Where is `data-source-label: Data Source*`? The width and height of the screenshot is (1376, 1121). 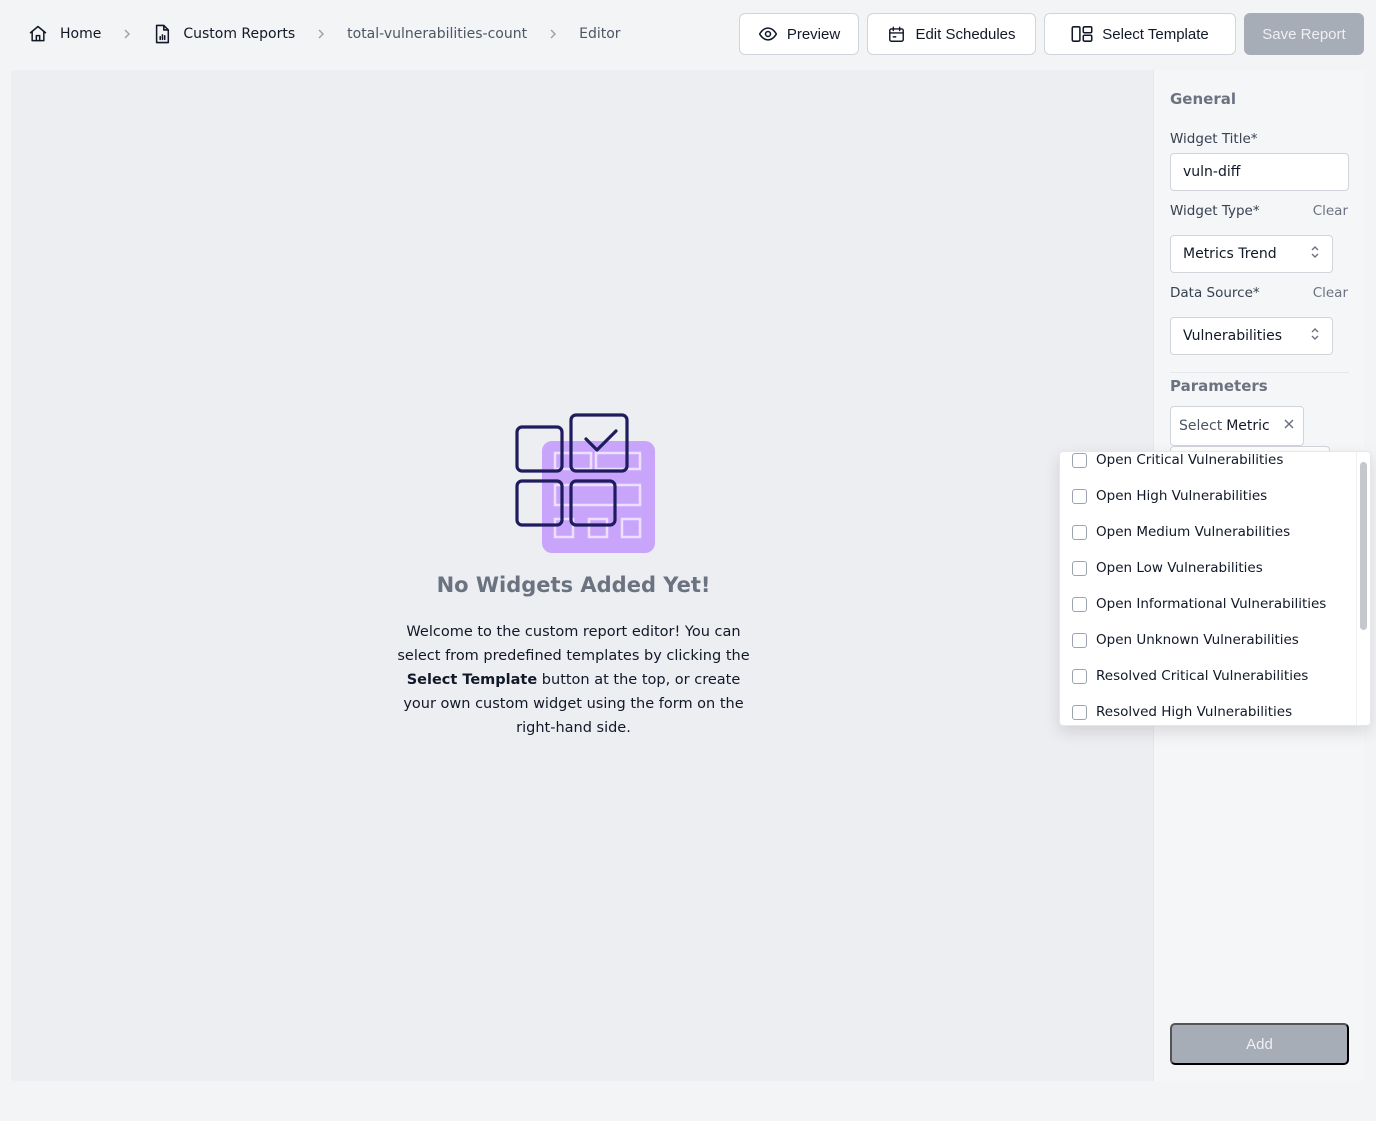 data-source-label: Data Source* is located at coordinates (1215, 293).